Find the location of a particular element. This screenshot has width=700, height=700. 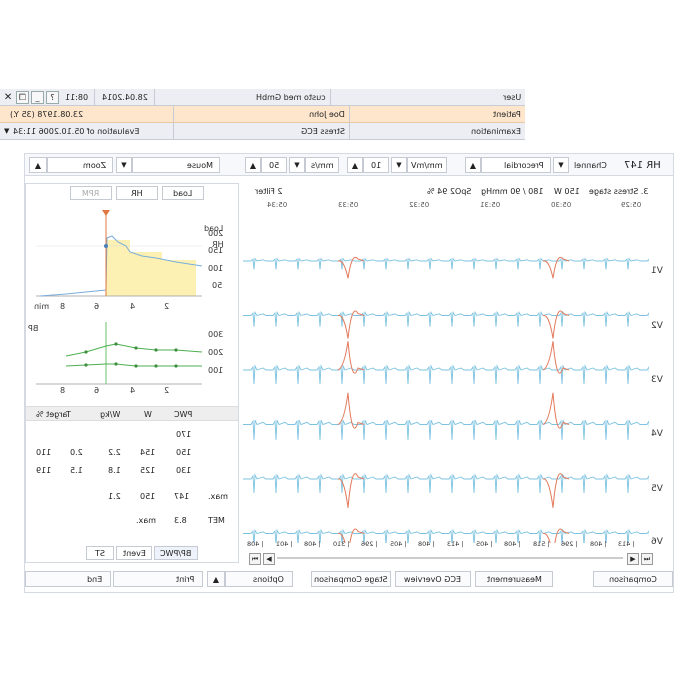

time-text: 08:11 is located at coordinates (76, 97).